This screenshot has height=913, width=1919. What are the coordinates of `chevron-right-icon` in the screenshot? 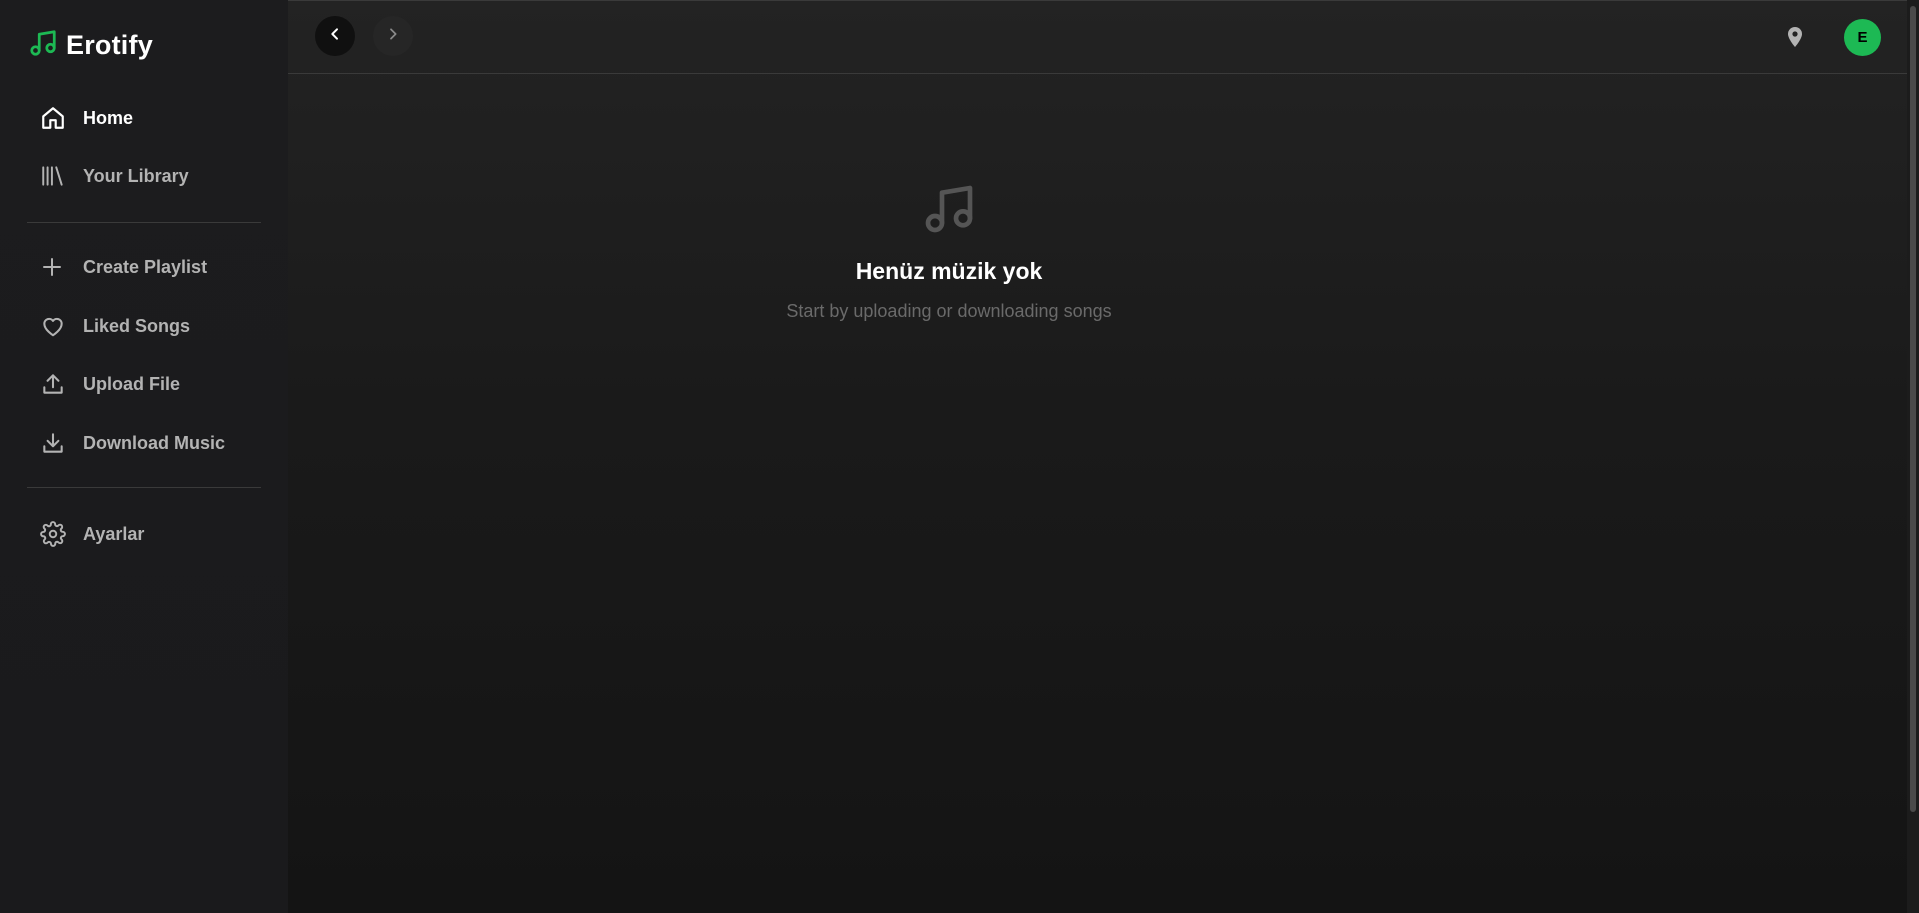 It's located at (393, 36).